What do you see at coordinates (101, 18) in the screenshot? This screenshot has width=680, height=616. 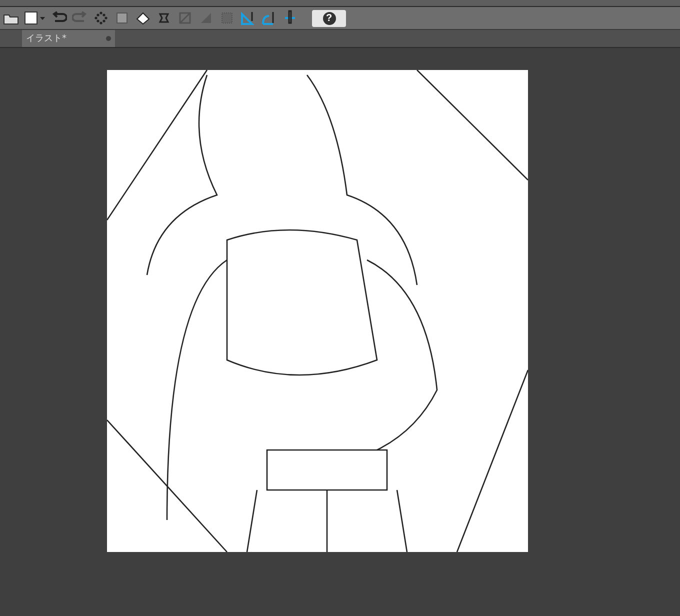 I see `dots-icon` at bounding box center [101, 18].